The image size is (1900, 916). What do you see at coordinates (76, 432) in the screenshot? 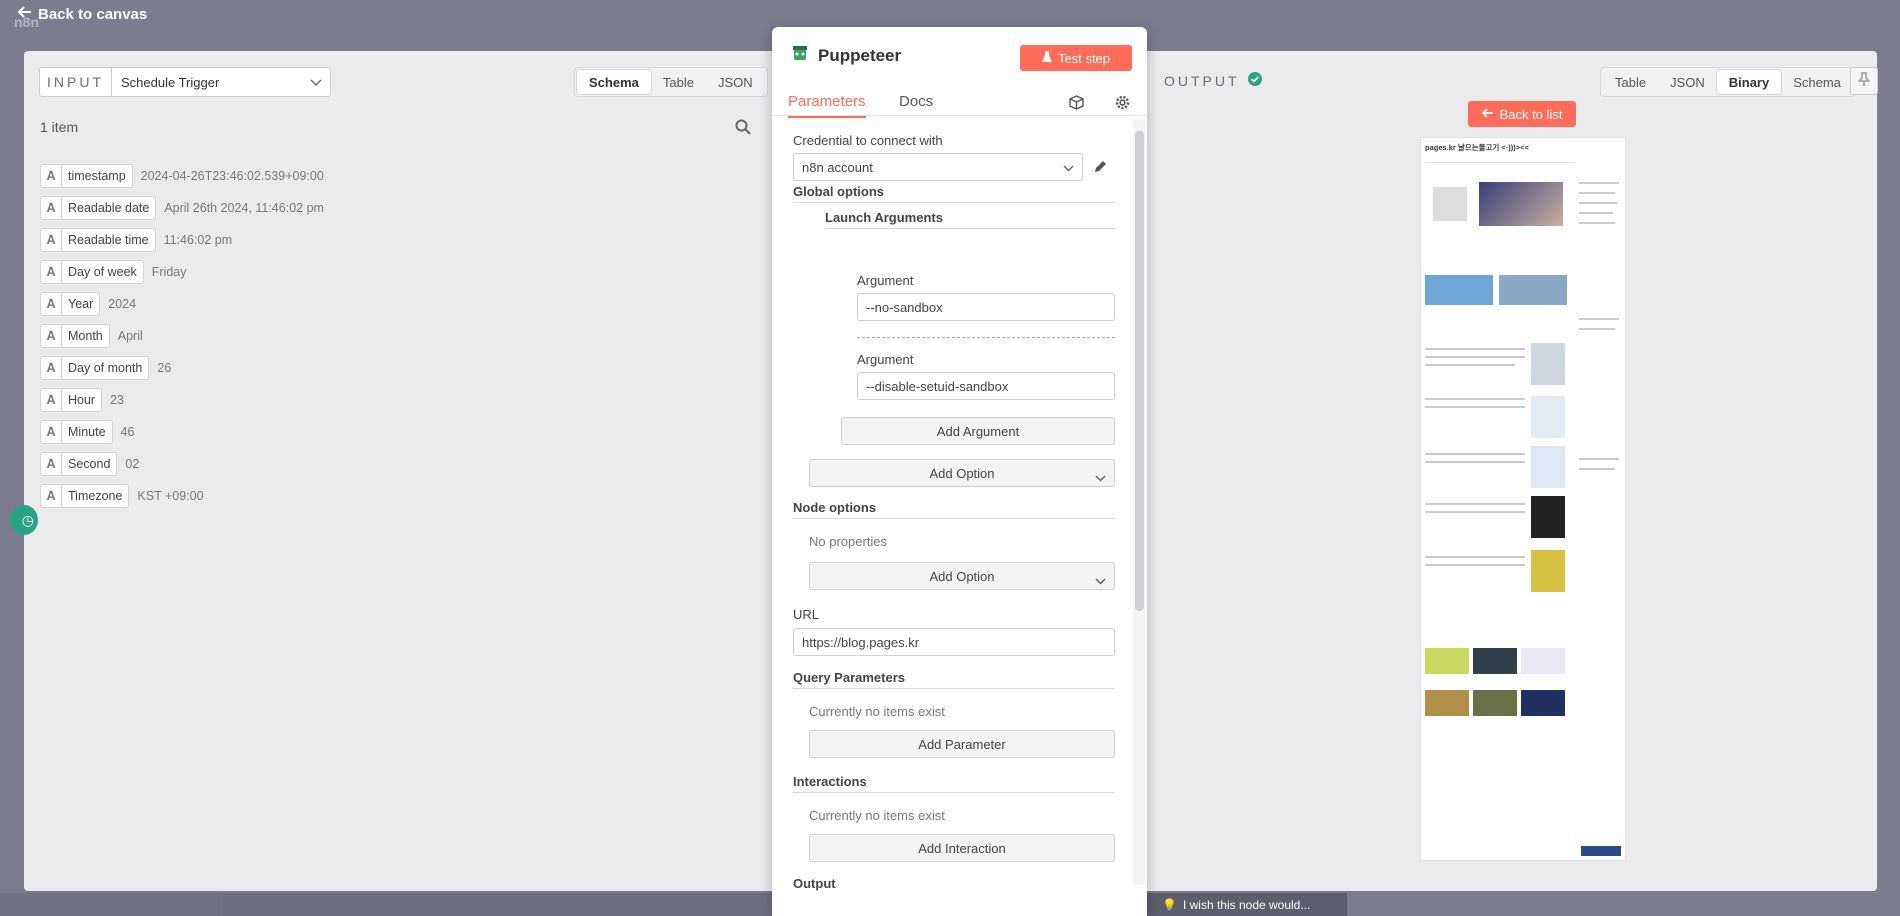
I see `schema-field-chip: A Minute` at bounding box center [76, 432].